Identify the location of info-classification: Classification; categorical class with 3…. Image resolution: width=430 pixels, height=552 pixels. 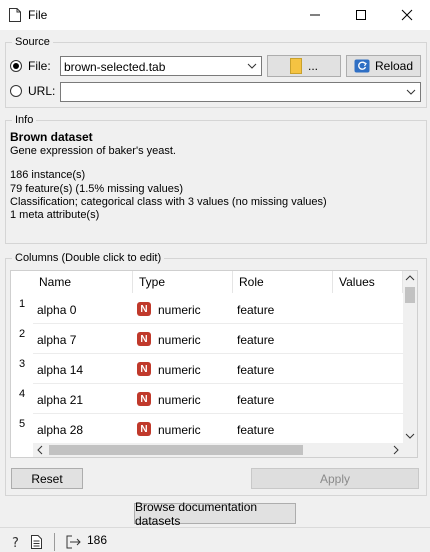
(168, 202).